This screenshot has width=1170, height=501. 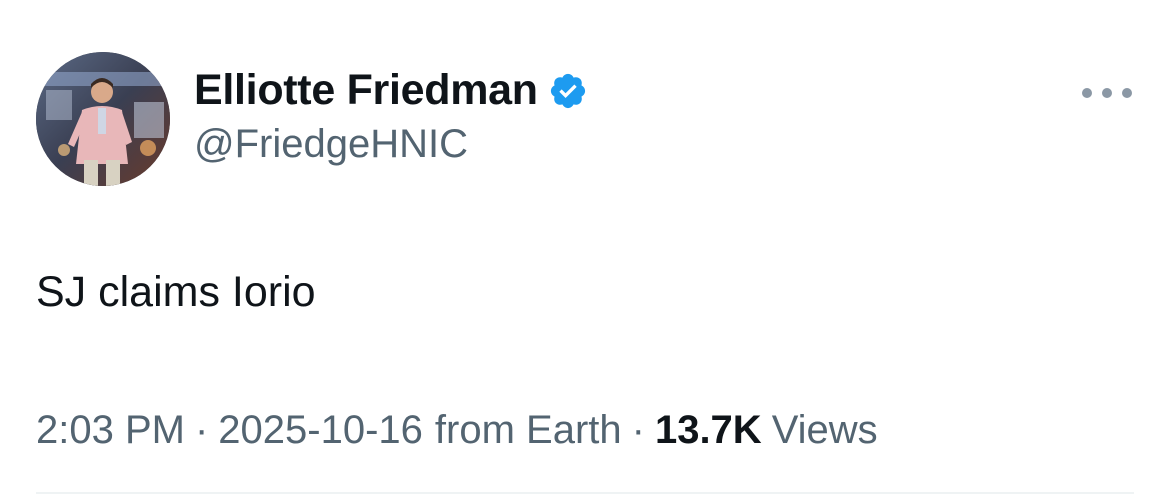 What do you see at coordinates (110, 430) in the screenshot?
I see `tweet-time: 2:03 PM` at bounding box center [110, 430].